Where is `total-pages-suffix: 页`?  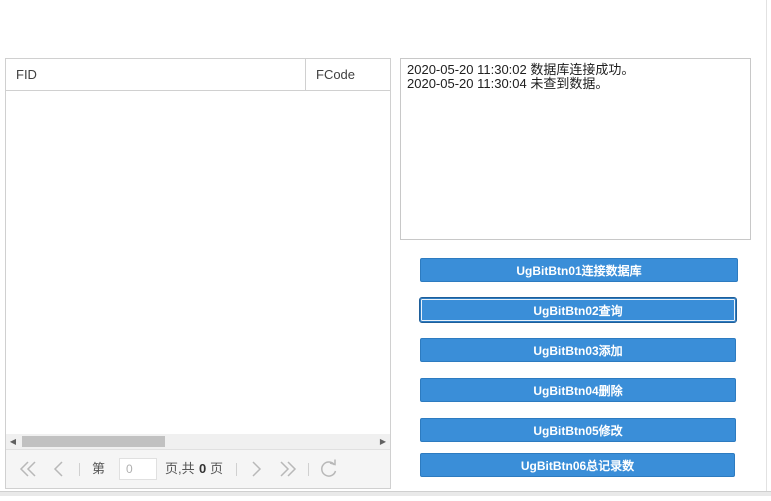
total-pages-suffix: 页 is located at coordinates (217, 468).